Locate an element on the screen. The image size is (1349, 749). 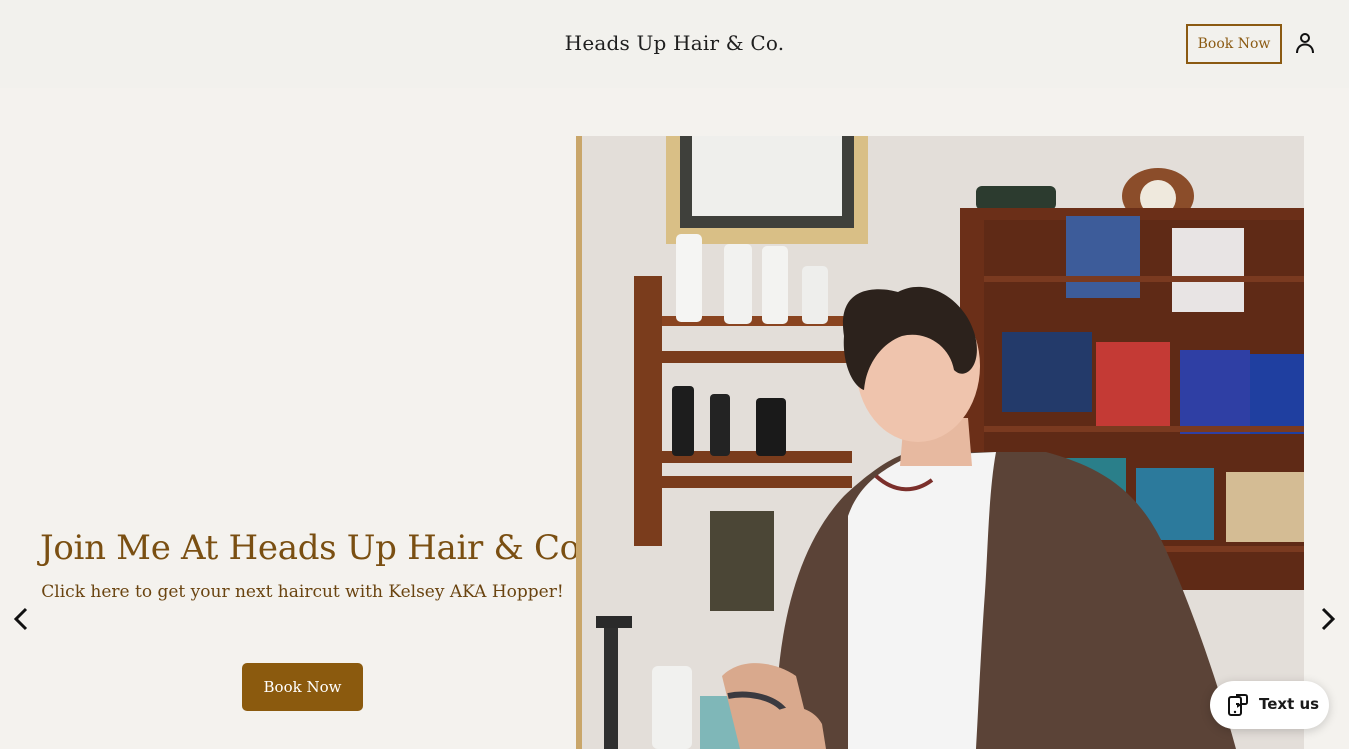
chevron-right-icon is located at coordinates (1327, 619).